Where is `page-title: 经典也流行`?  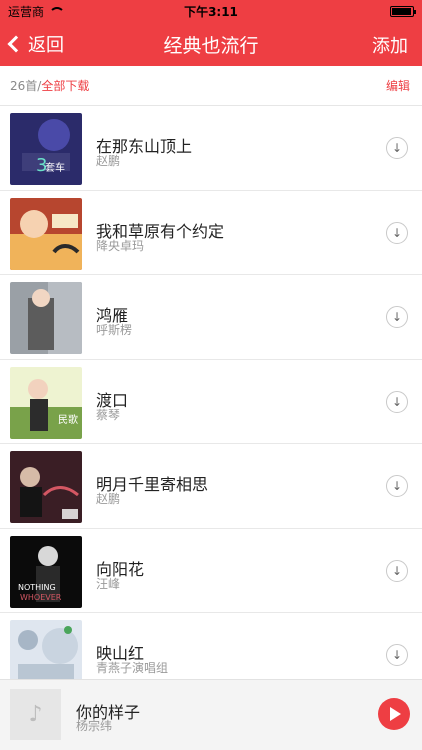 page-title: 经典也流行 is located at coordinates (211, 45).